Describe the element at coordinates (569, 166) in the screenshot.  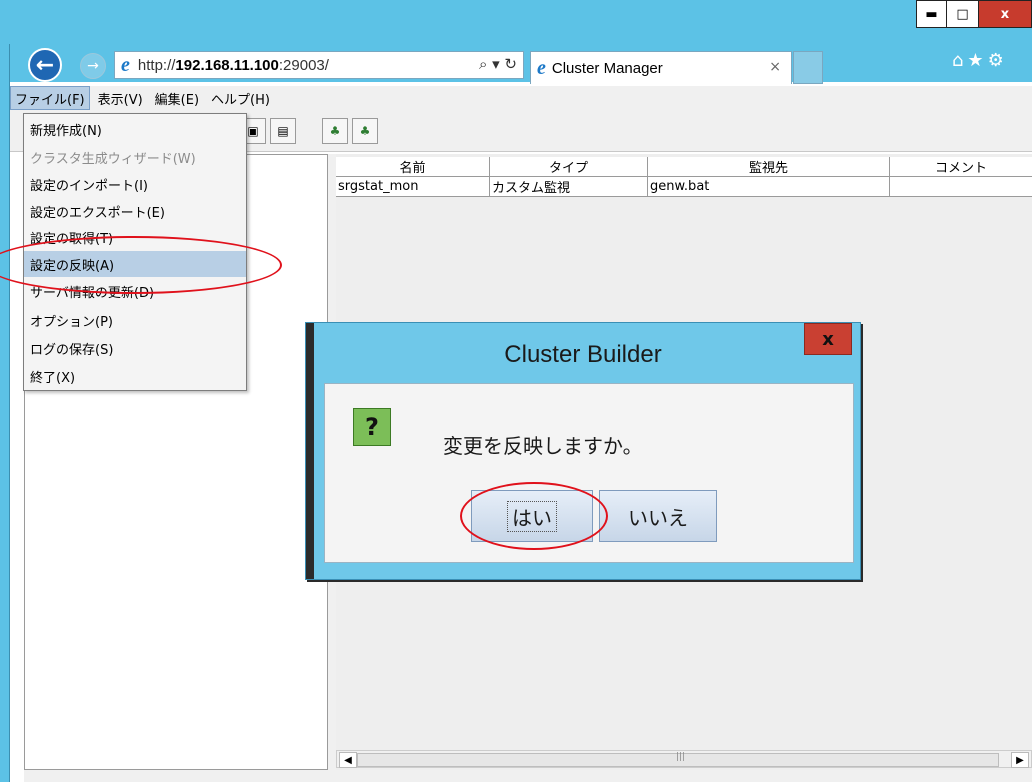
I see `column-header-type: タイプ` at that location.